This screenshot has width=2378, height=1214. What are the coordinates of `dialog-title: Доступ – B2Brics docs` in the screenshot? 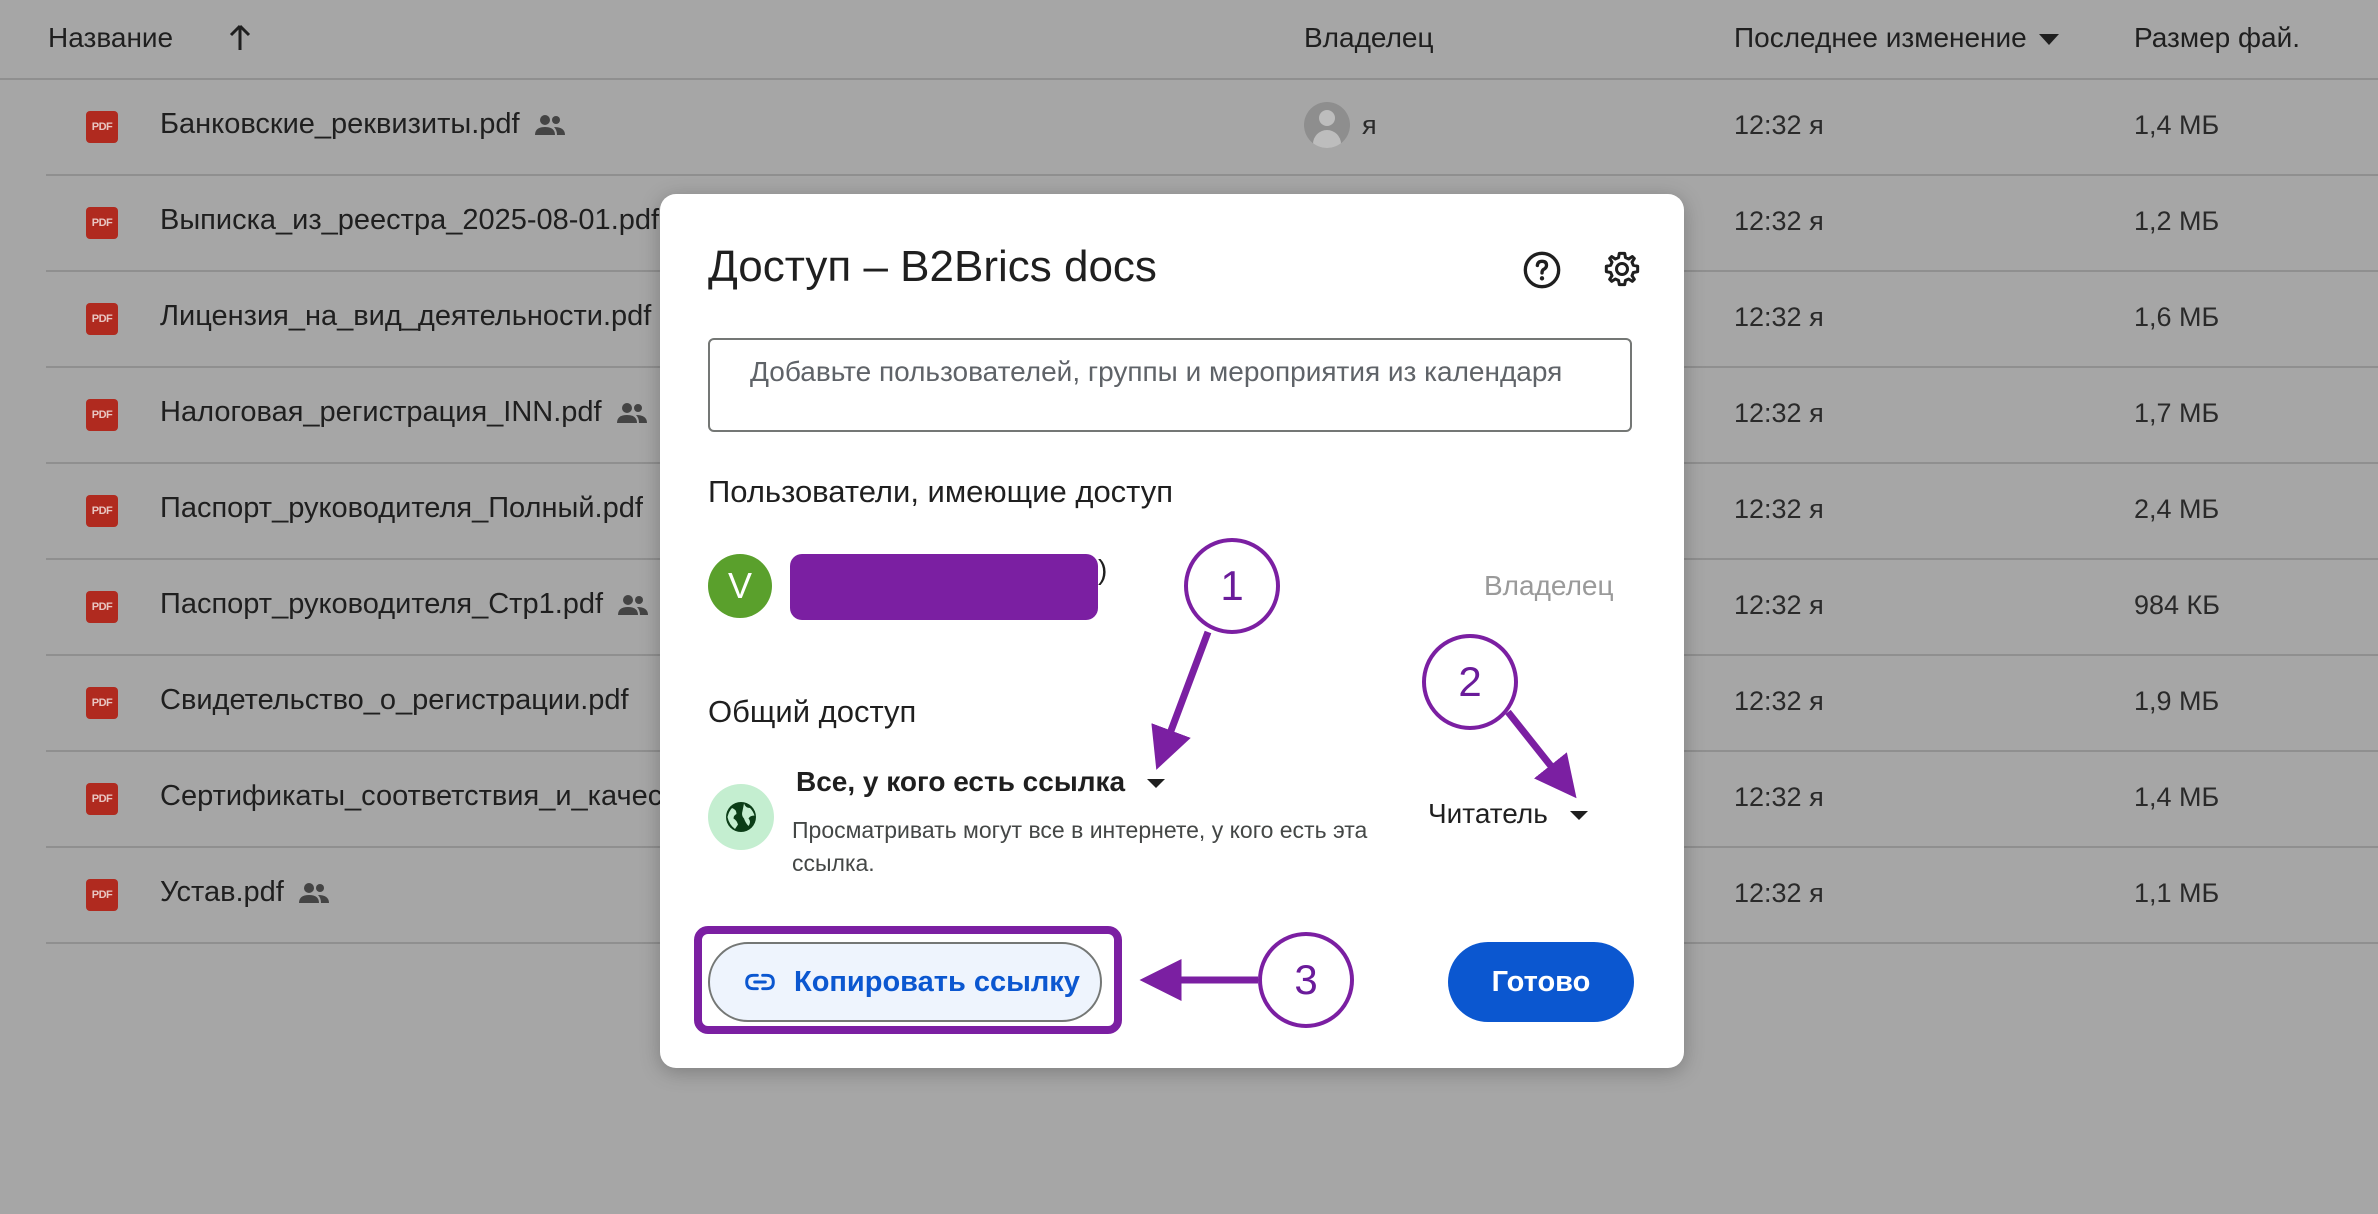 It's located at (932, 266).